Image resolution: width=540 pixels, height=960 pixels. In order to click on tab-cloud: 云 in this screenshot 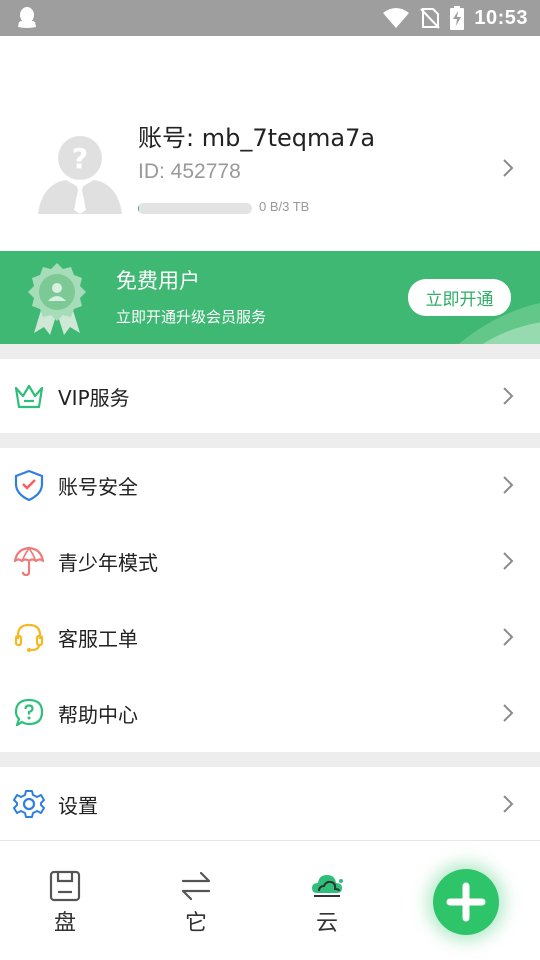, I will do `click(327, 906)`.